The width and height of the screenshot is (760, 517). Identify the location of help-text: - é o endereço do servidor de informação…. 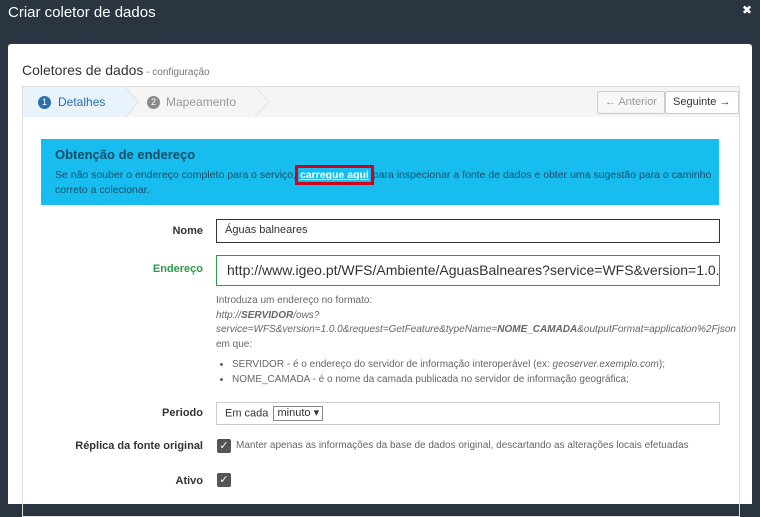
(418, 364).